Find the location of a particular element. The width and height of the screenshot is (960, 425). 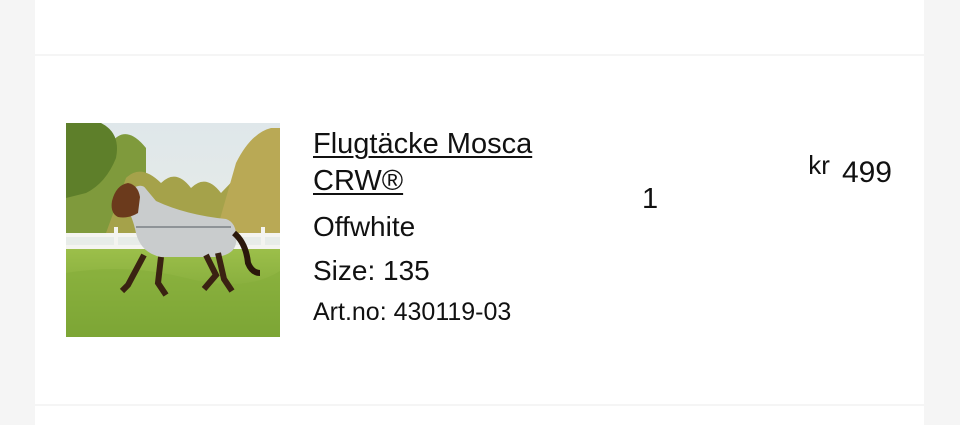

product-variant: Offwhite is located at coordinates (364, 226).